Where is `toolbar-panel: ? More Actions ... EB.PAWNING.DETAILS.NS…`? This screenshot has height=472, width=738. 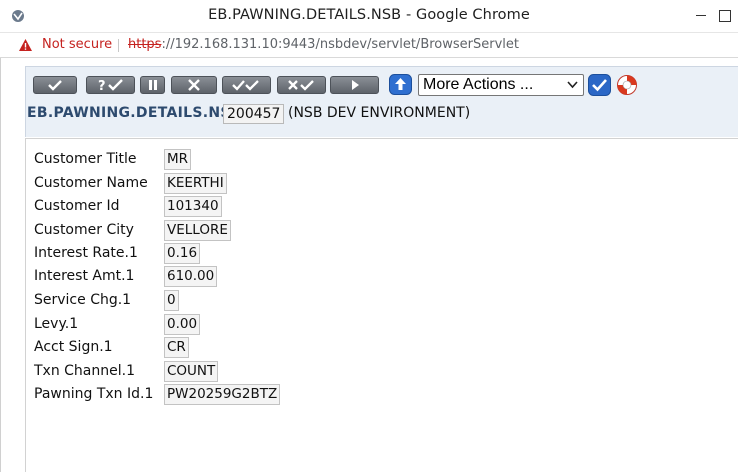
toolbar-panel: ? More Actions ... EB.PAWNING.DETAILS.NS… is located at coordinates (381, 101).